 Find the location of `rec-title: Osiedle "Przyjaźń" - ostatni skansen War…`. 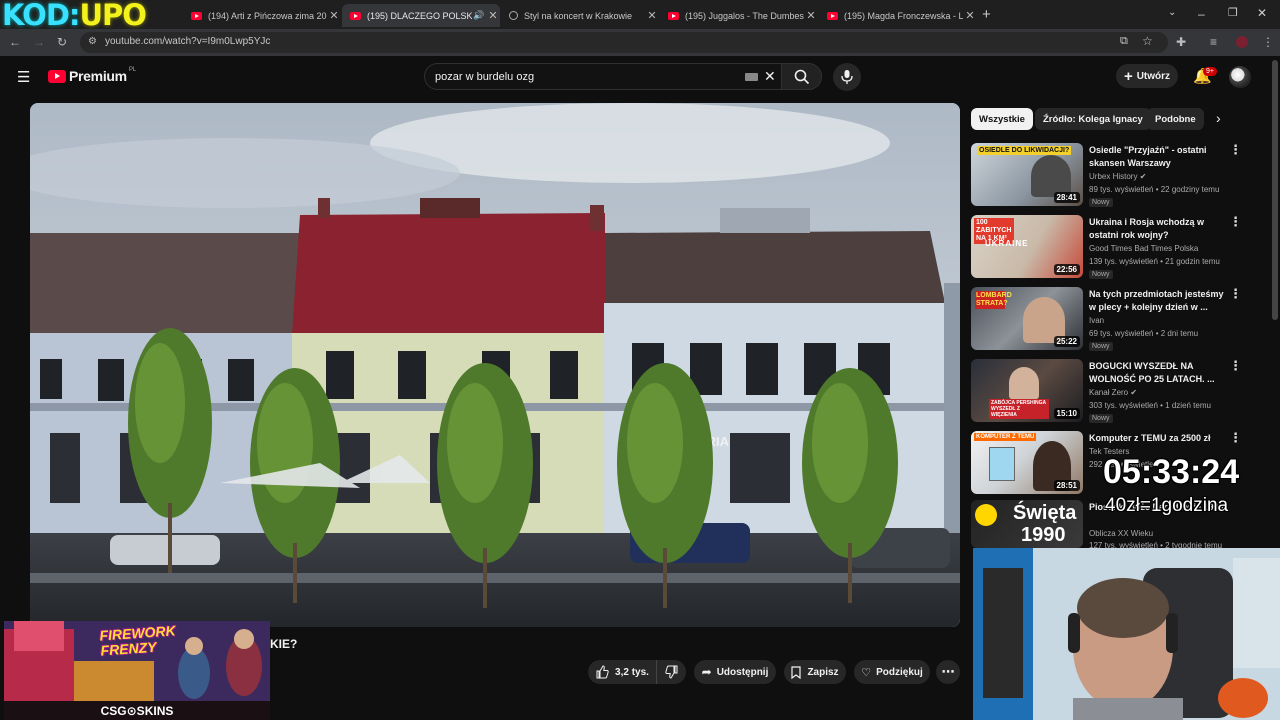

rec-title: Osiedle "Przyjaźń" - ostatni skansen War… is located at coordinates (1159, 157).